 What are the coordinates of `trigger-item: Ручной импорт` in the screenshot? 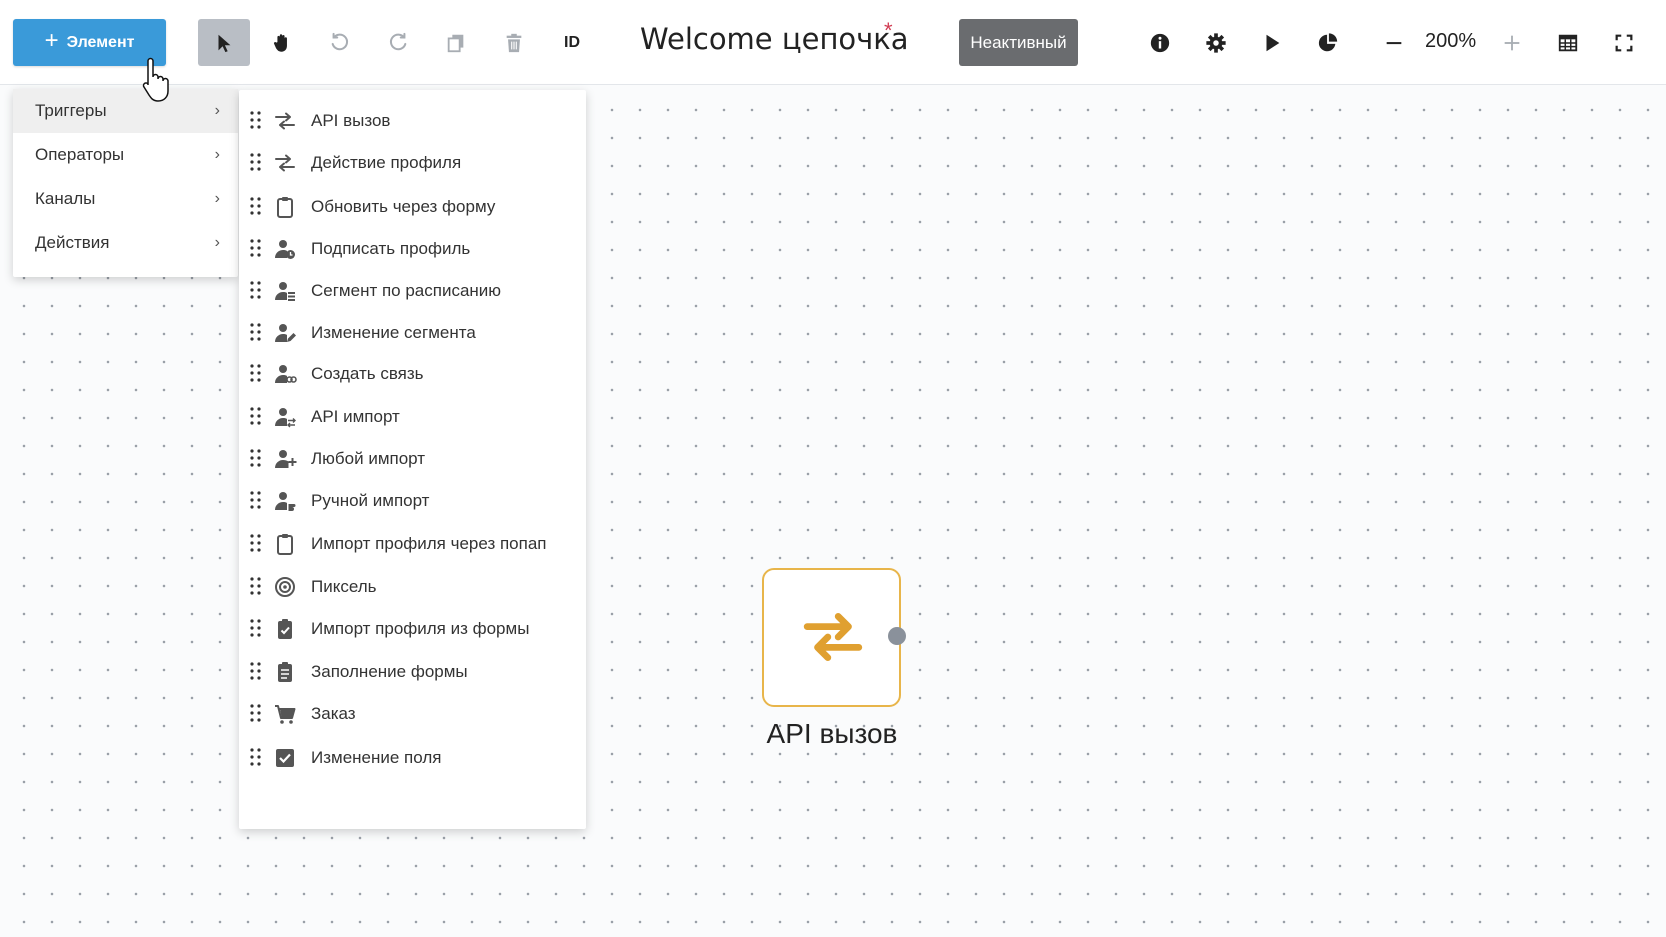 It's located at (412, 501).